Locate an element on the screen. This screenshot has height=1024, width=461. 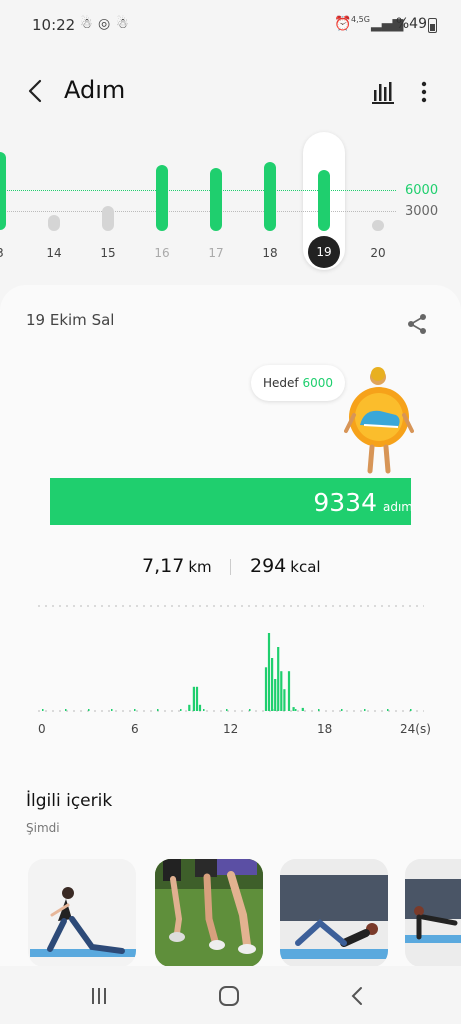
trends-button is located at coordinates (384, 92).